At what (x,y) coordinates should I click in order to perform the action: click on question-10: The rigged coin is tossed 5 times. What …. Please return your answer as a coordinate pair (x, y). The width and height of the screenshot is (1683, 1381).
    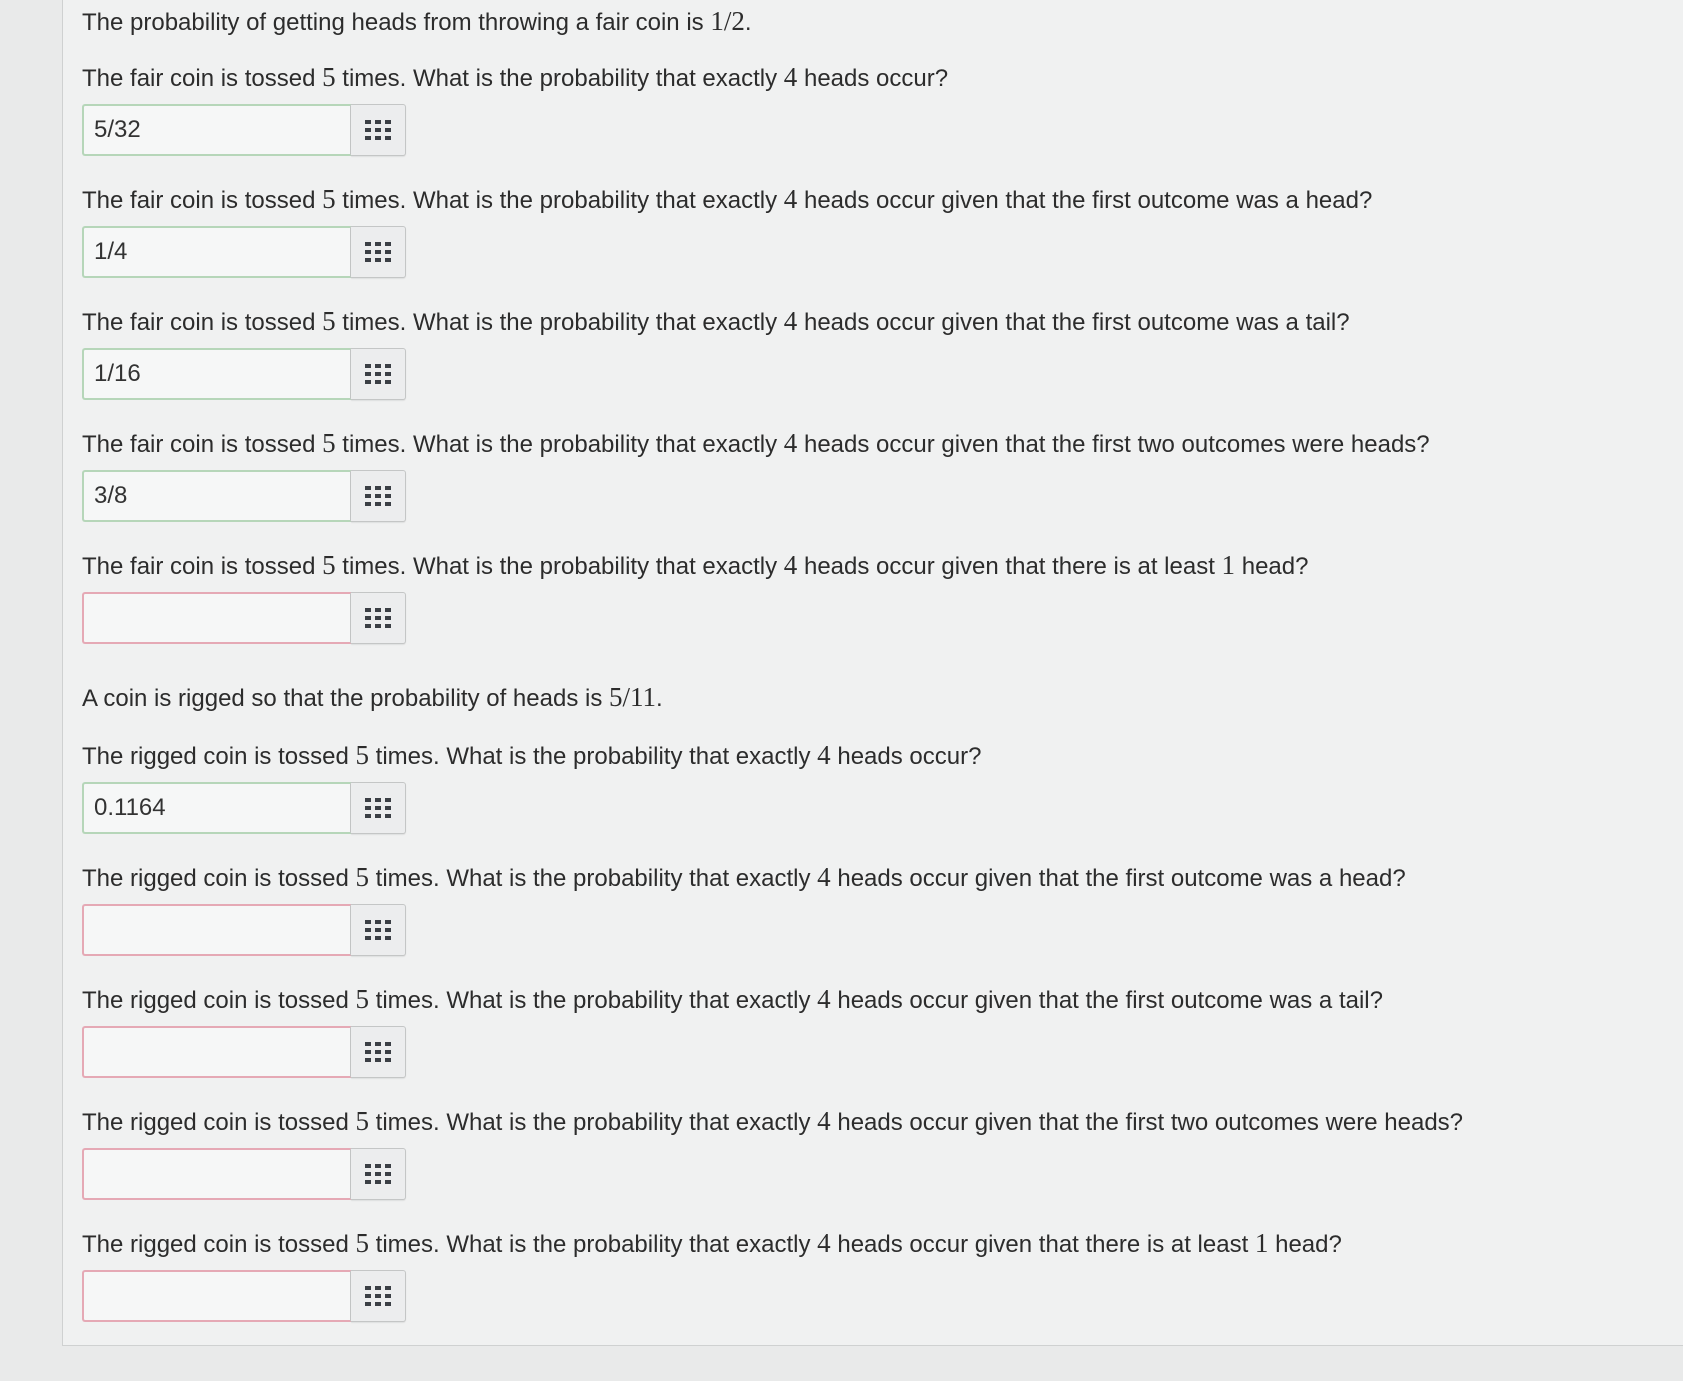
    Looking at the image, I should click on (862, 1275).